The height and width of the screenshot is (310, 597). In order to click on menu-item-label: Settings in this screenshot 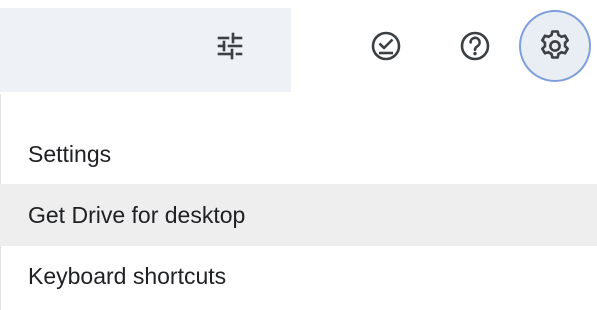, I will do `click(70, 153)`.